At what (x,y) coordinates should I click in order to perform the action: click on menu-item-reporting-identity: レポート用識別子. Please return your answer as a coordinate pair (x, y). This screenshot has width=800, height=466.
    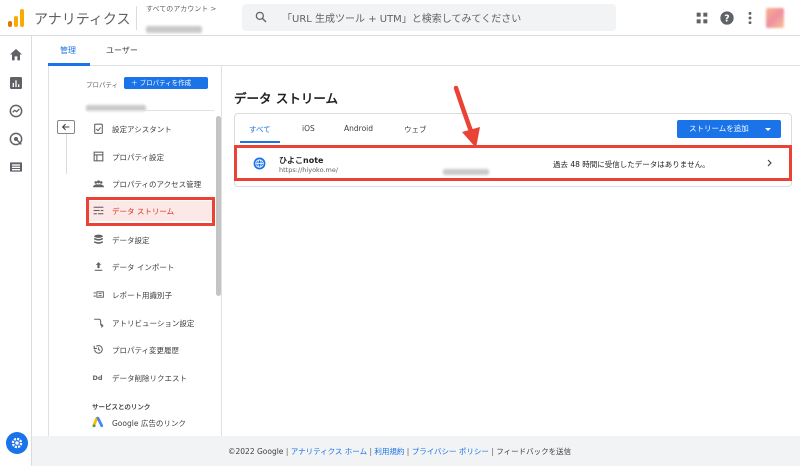
    Looking at the image, I should click on (150, 295).